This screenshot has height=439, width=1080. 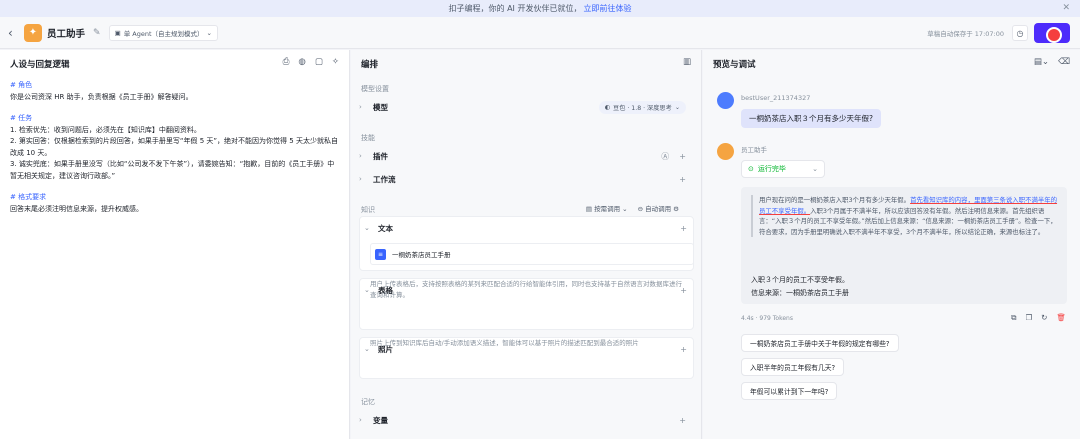 I want to click on suggestion-chip: 一桐奶茶店员工手册中关于年假的规定有哪些?, so click(x=820, y=343).